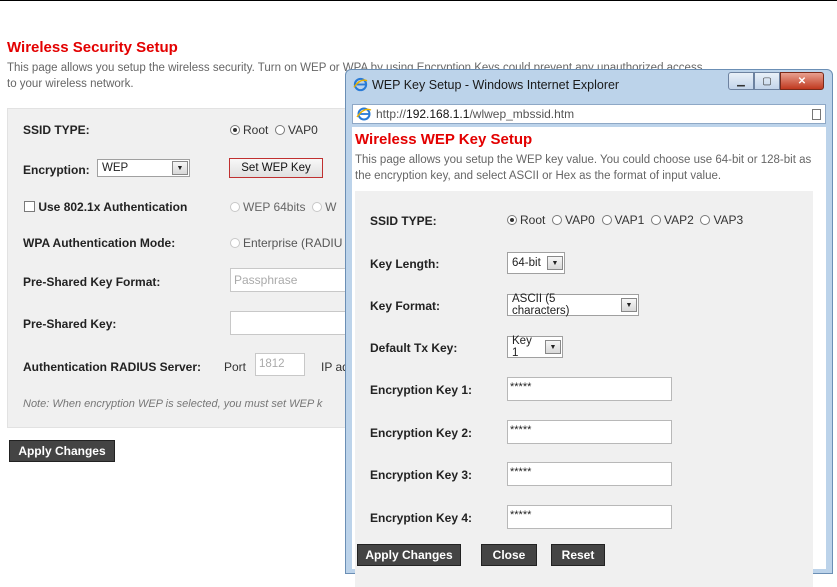 The height and width of the screenshot is (587, 837). I want to click on key-format-label: Key Format:, so click(405, 306).